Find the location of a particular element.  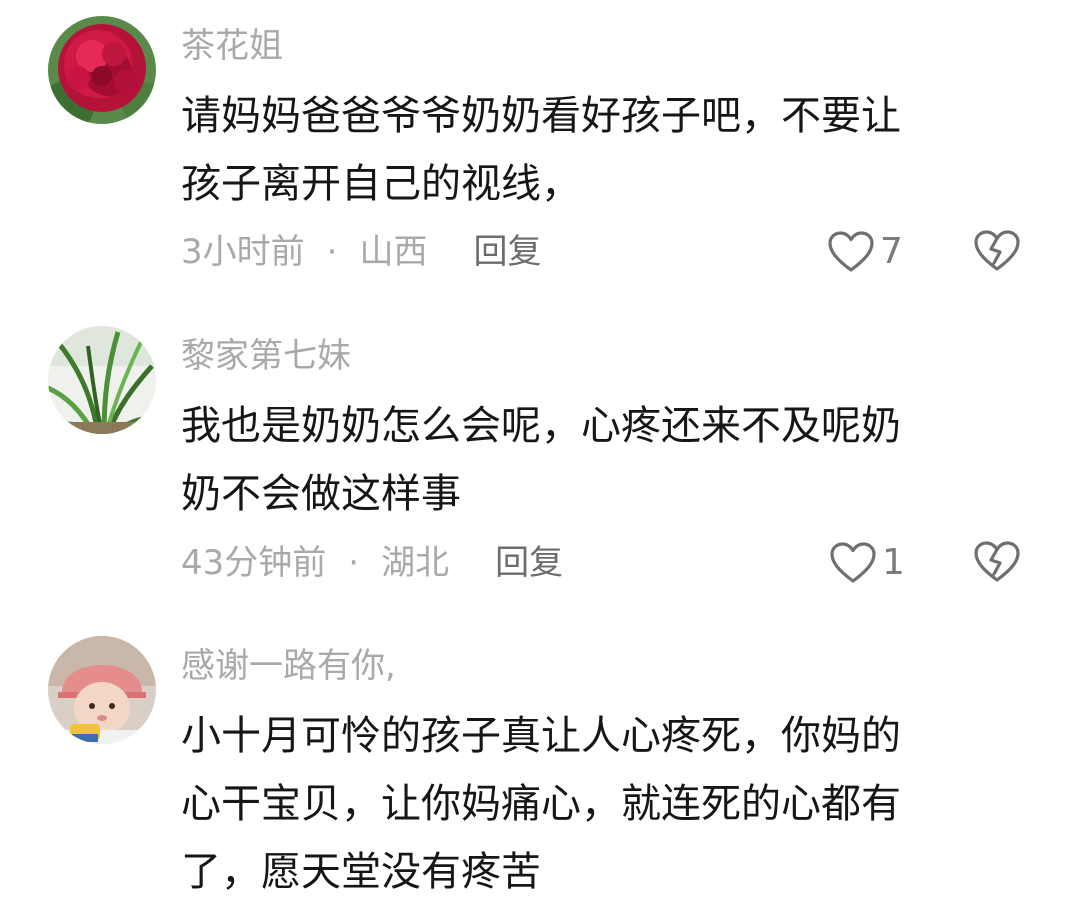

timestamp: 3小时前 is located at coordinates (243, 252).